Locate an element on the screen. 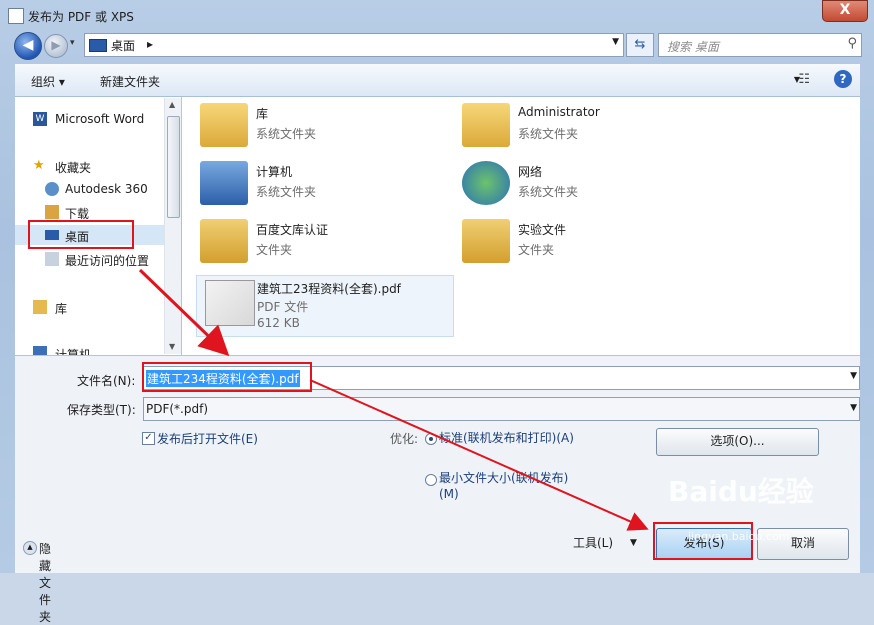 This screenshot has width=874, height=625. brand-watermark: Baidu经验 is located at coordinates (741, 491).